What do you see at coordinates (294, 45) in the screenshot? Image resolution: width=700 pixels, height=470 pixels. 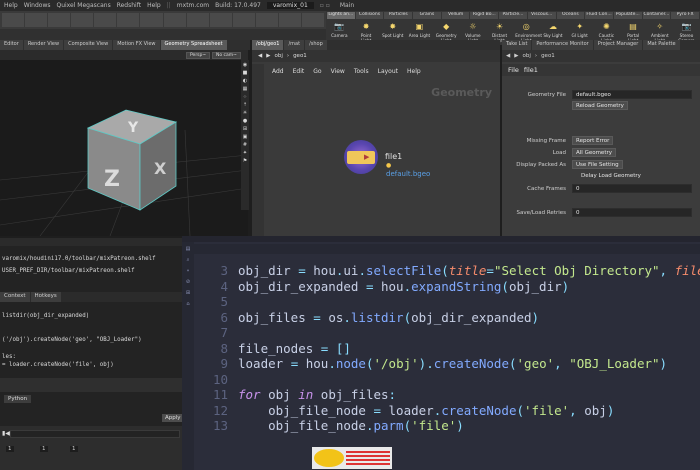 I see `tab-mat: /mat` at bounding box center [294, 45].